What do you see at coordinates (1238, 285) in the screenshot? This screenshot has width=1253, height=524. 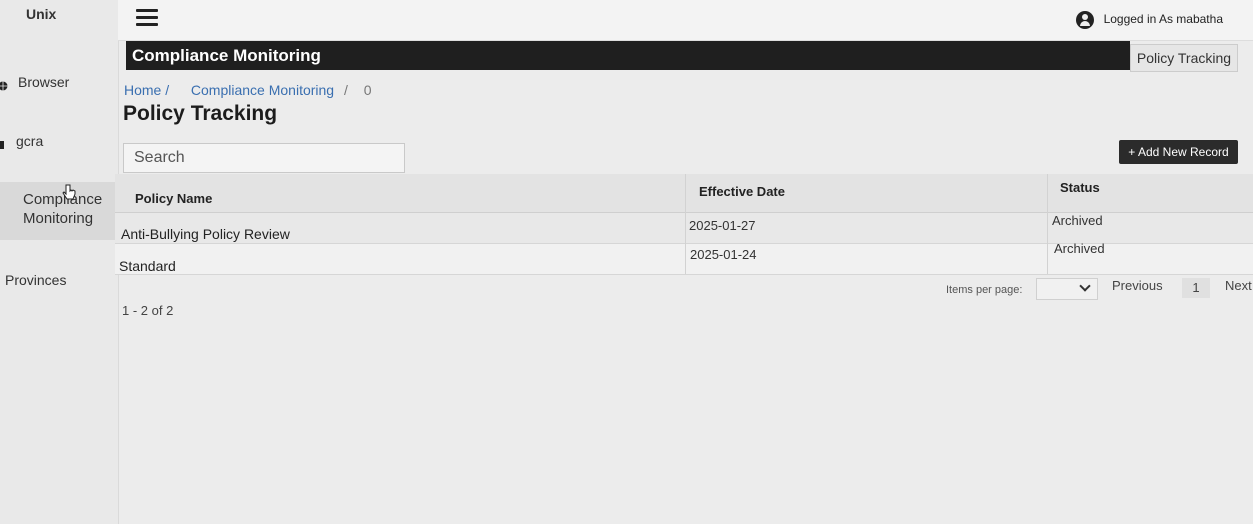 I see `next-page-button: Next` at bounding box center [1238, 285].